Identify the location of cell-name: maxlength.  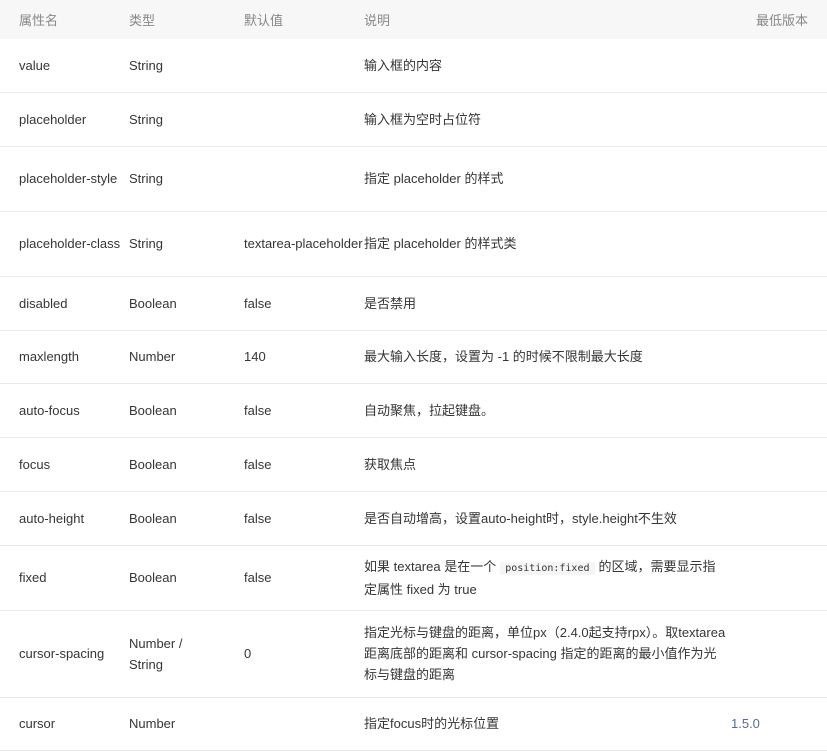
(64, 357).